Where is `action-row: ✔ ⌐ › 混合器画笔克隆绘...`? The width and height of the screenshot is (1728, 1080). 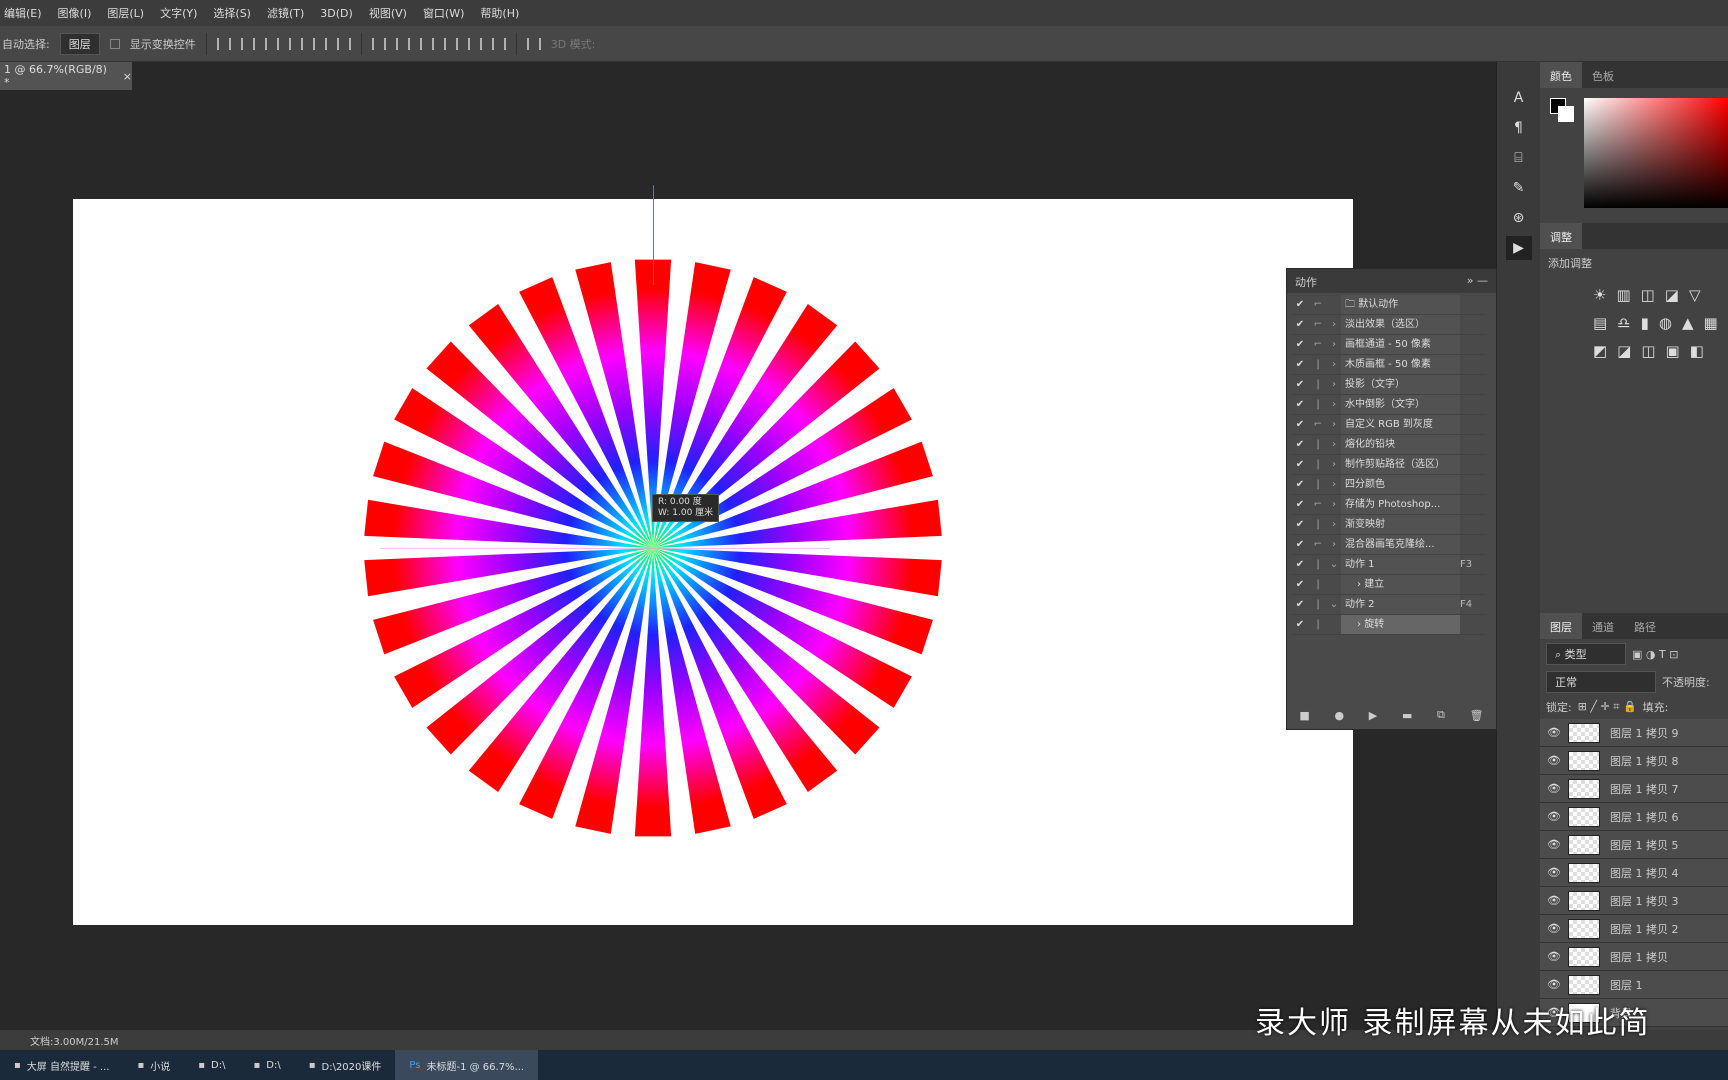 action-row: ✔ ⌐ › 混合器画笔克隆绘... is located at coordinates (1388, 545).